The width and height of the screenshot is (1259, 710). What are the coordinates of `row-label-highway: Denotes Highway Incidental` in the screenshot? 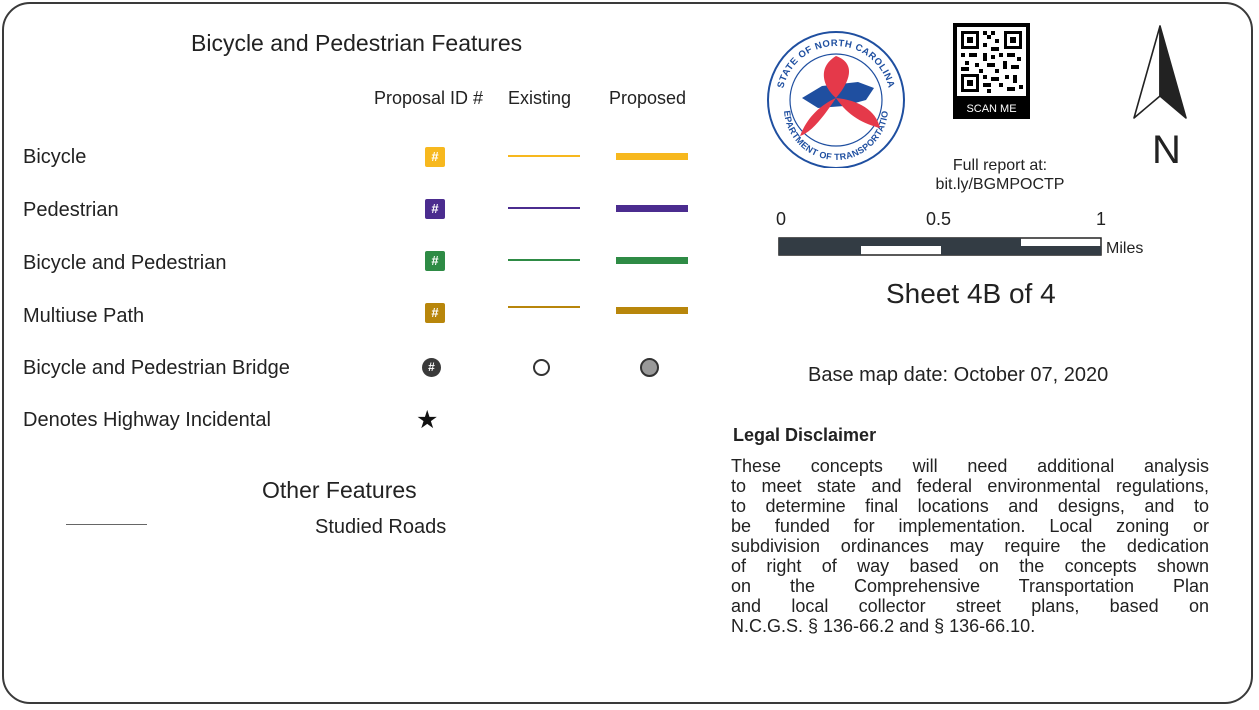 It's located at (147, 420).